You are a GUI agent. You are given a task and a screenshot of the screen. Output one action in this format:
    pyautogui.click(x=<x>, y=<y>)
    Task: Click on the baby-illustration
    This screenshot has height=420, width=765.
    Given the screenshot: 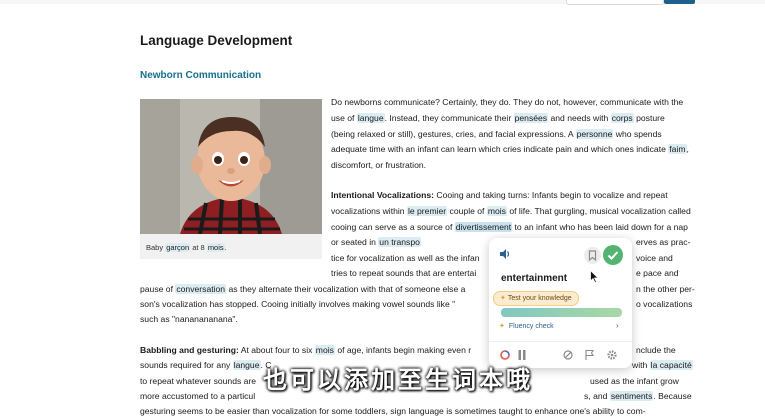 What is the action you would take?
    pyautogui.click(x=231, y=166)
    